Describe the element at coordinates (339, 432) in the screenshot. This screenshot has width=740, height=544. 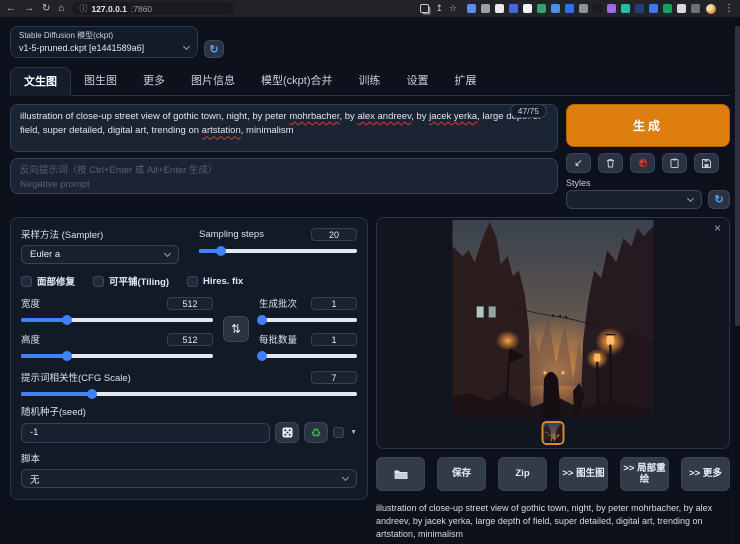
I see `extra-seed-checkbox` at that location.